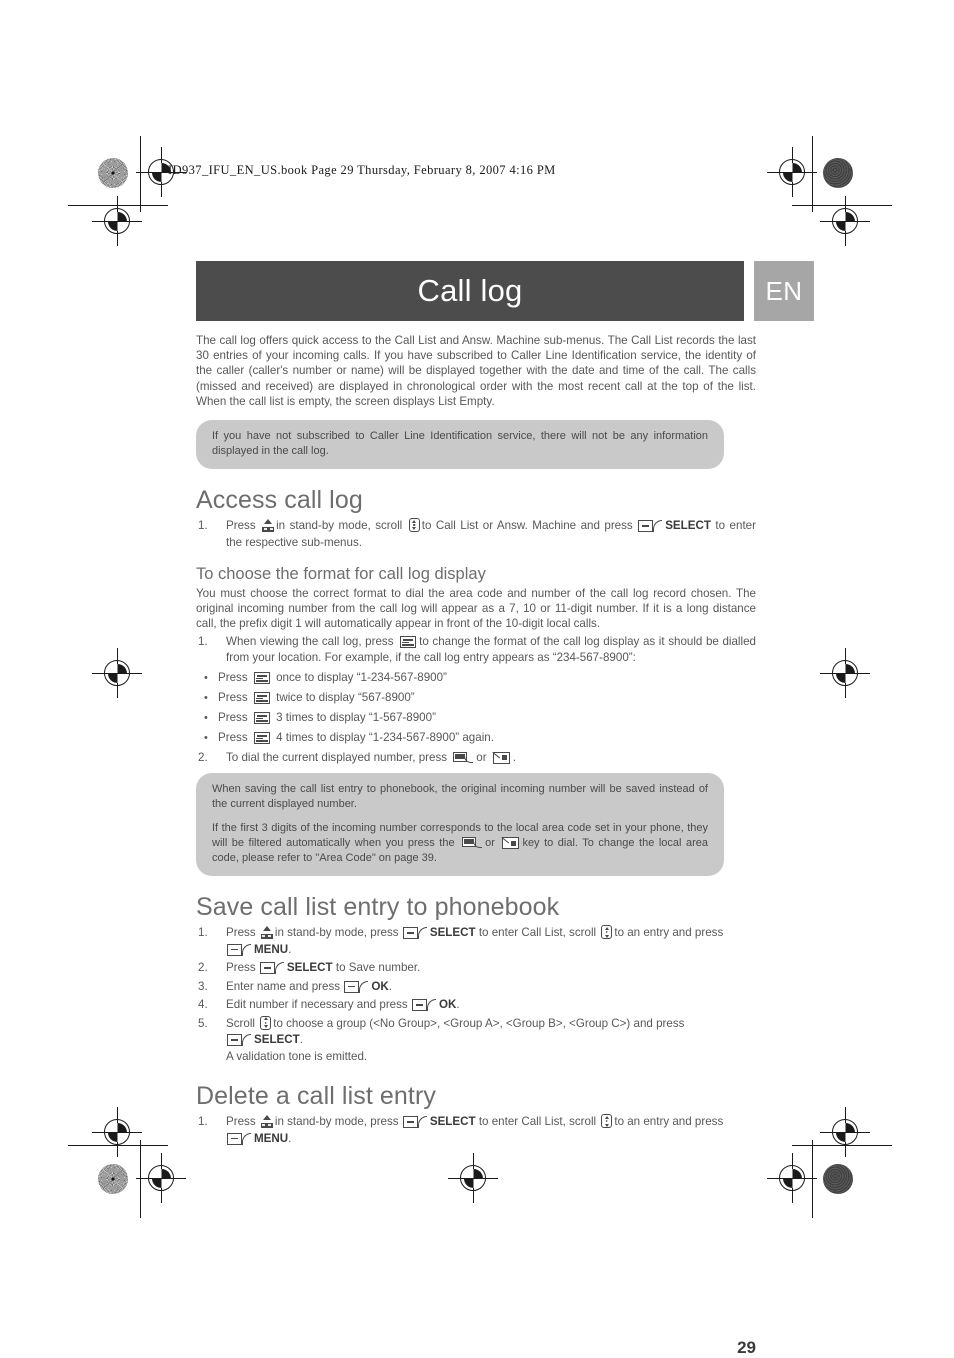 This screenshot has width=954, height=1358. I want to click on list-item: Press 3 times to display “1-567-8900”, so click(476, 718).